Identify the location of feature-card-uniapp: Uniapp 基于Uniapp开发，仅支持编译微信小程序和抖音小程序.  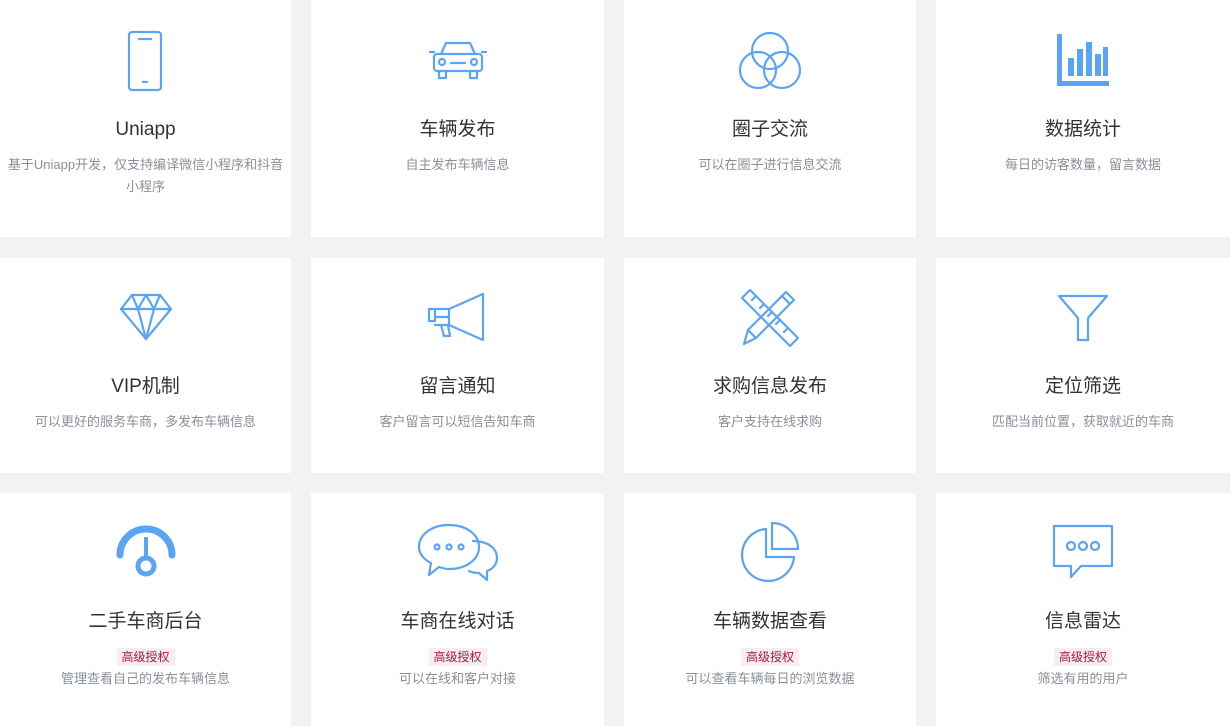
(145, 118).